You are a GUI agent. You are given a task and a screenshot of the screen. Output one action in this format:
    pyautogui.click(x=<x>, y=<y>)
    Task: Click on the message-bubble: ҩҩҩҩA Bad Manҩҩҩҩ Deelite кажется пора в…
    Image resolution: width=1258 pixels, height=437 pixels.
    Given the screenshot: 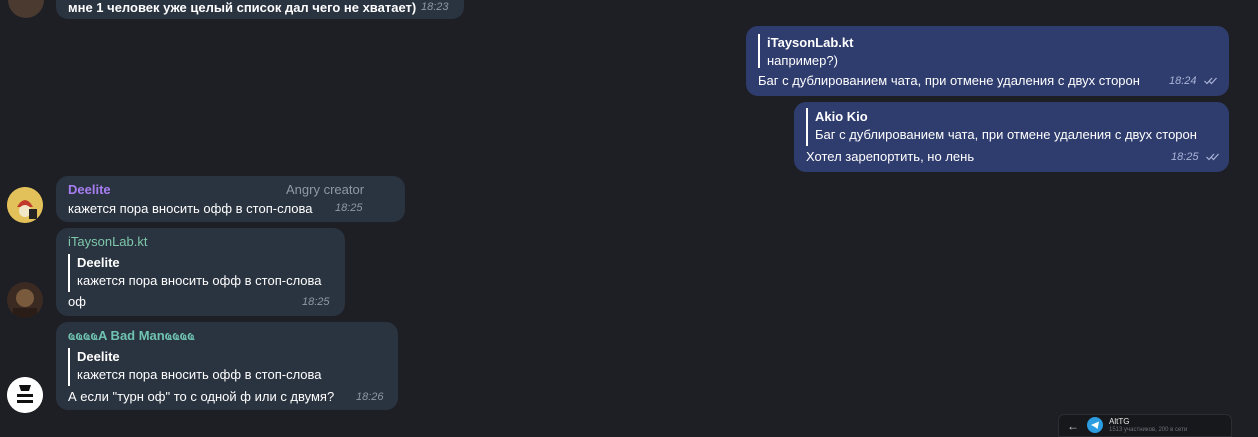 What is the action you would take?
    pyautogui.click(x=227, y=366)
    